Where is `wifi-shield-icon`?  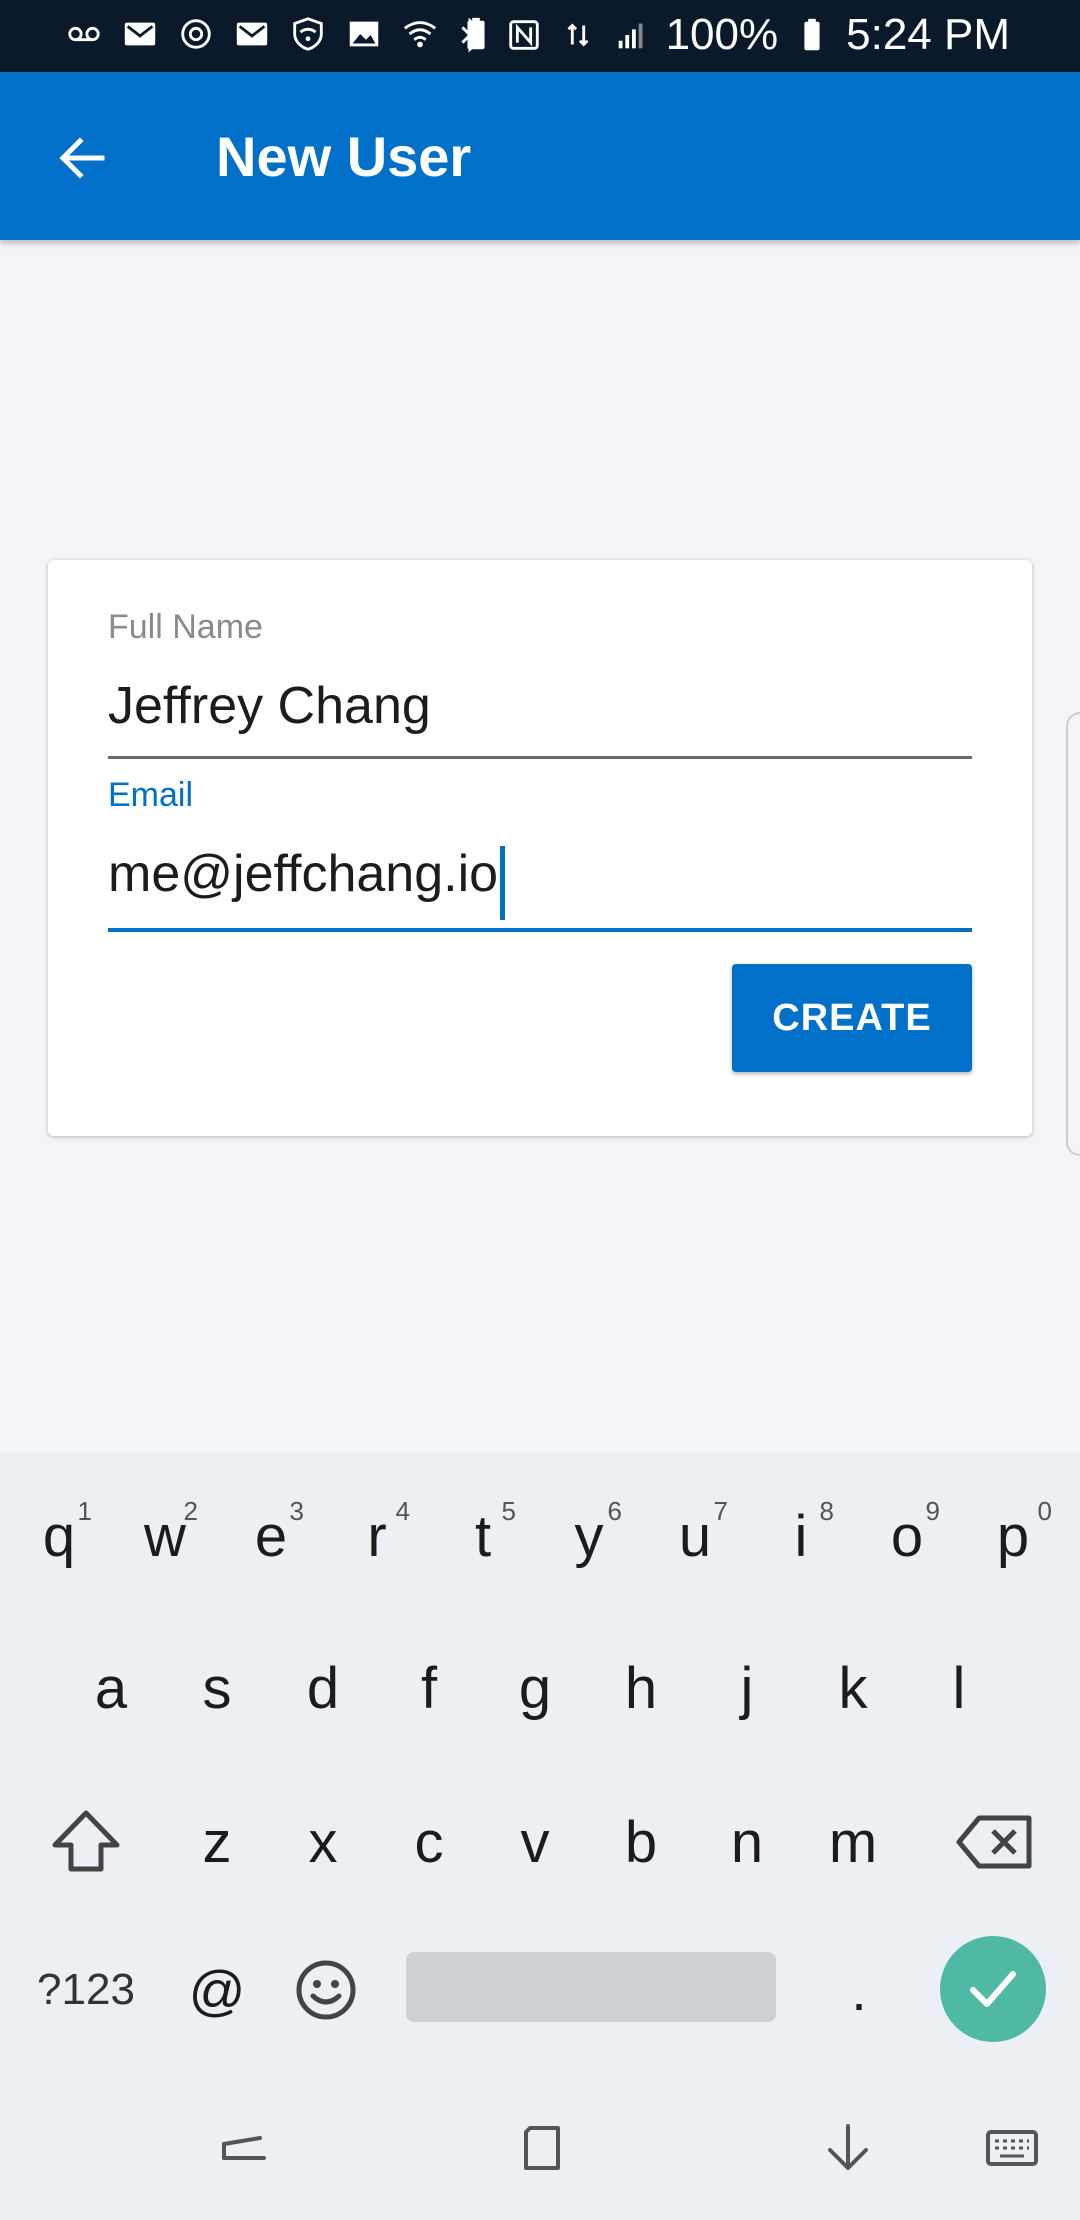
wifi-shield-icon is located at coordinates (308, 34).